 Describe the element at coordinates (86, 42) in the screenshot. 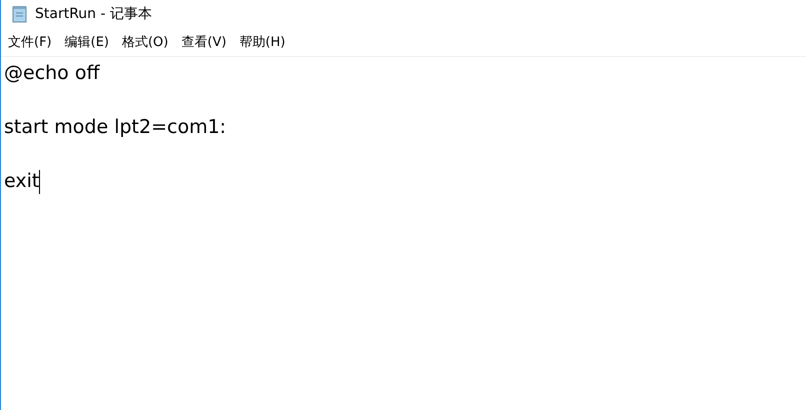

I see `menu-item: 编辑(E)` at that location.